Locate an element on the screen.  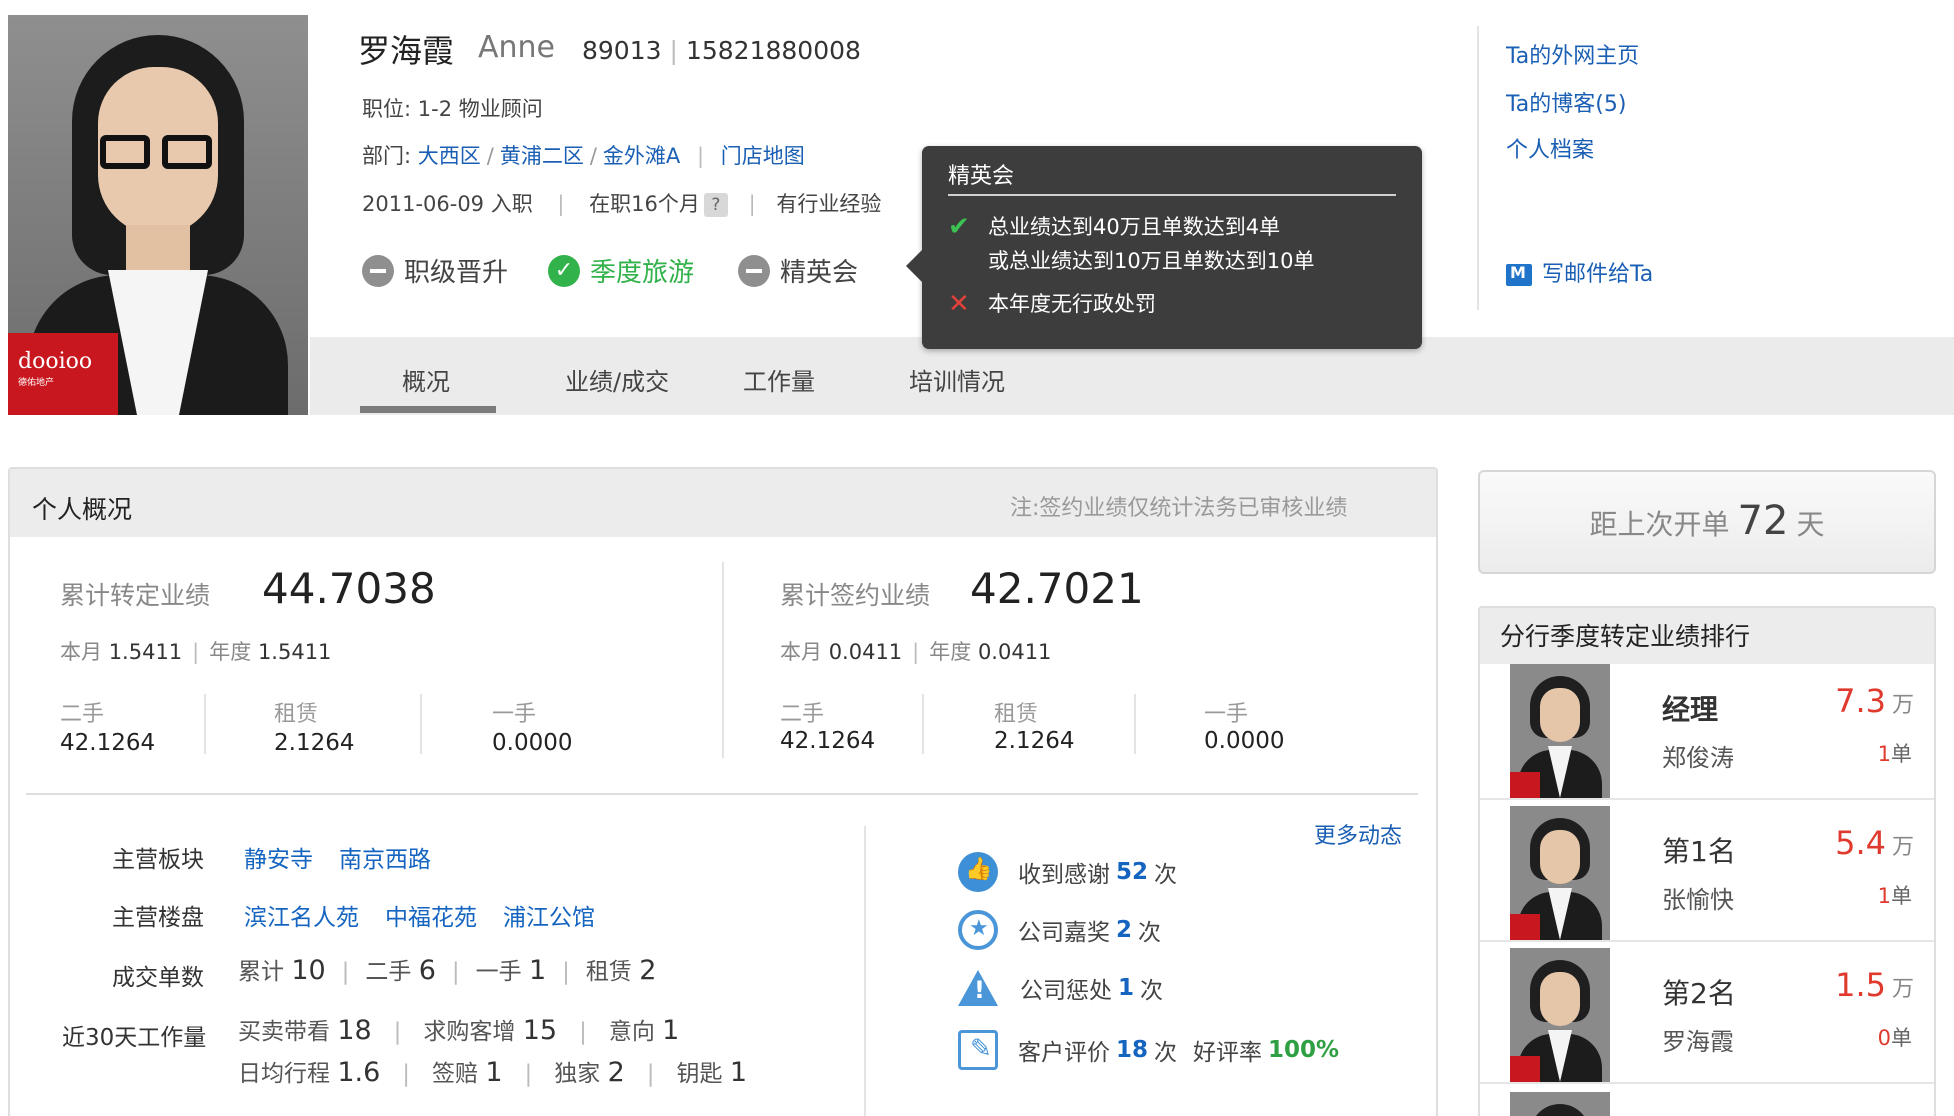
tooltip-title: 精英会 is located at coordinates (981, 176).